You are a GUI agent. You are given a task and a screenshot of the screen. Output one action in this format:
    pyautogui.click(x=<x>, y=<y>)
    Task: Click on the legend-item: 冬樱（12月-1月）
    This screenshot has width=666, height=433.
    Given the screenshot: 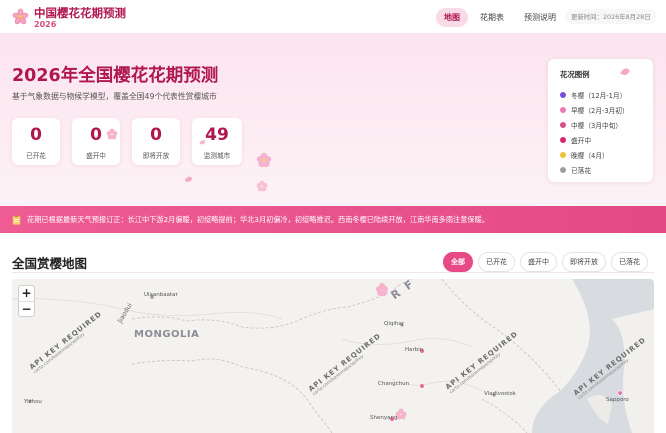 What is the action you would take?
    pyautogui.click(x=600, y=94)
    